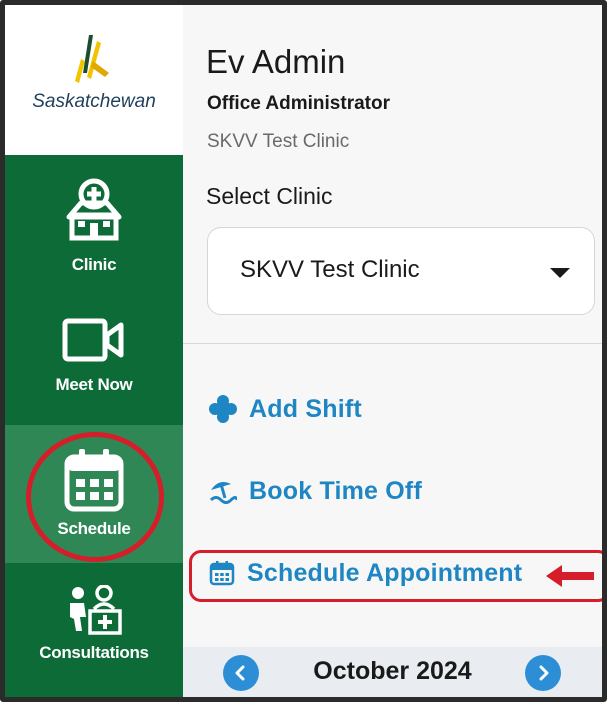  I want to click on divider, so click(392, 343).